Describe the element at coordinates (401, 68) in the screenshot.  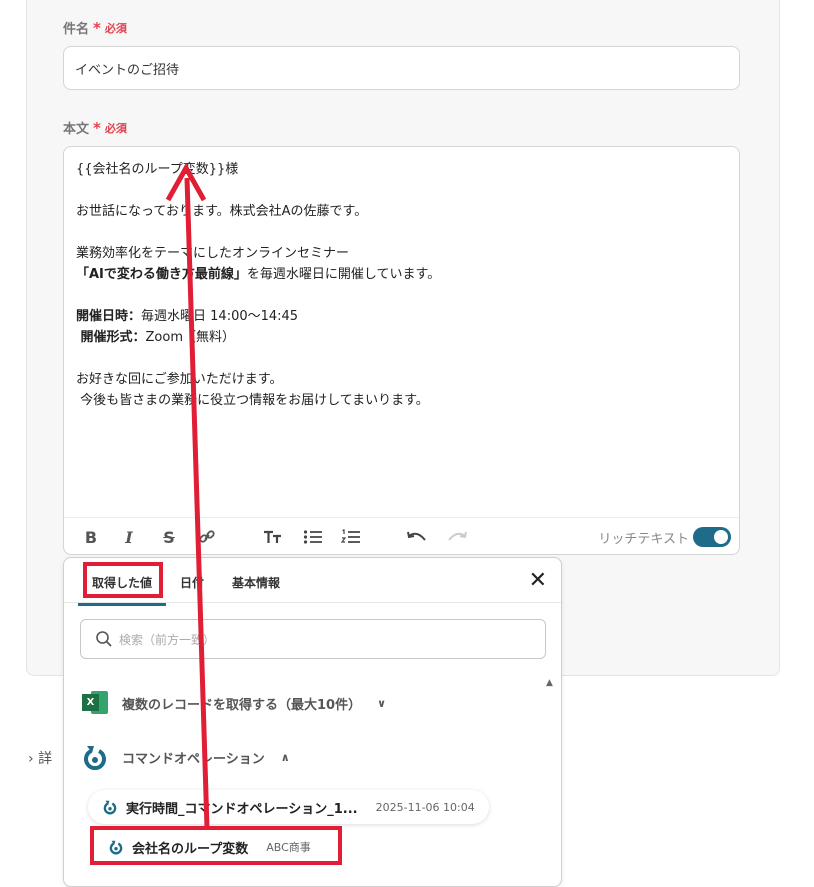
I see `subject-input: イベントのご招待` at that location.